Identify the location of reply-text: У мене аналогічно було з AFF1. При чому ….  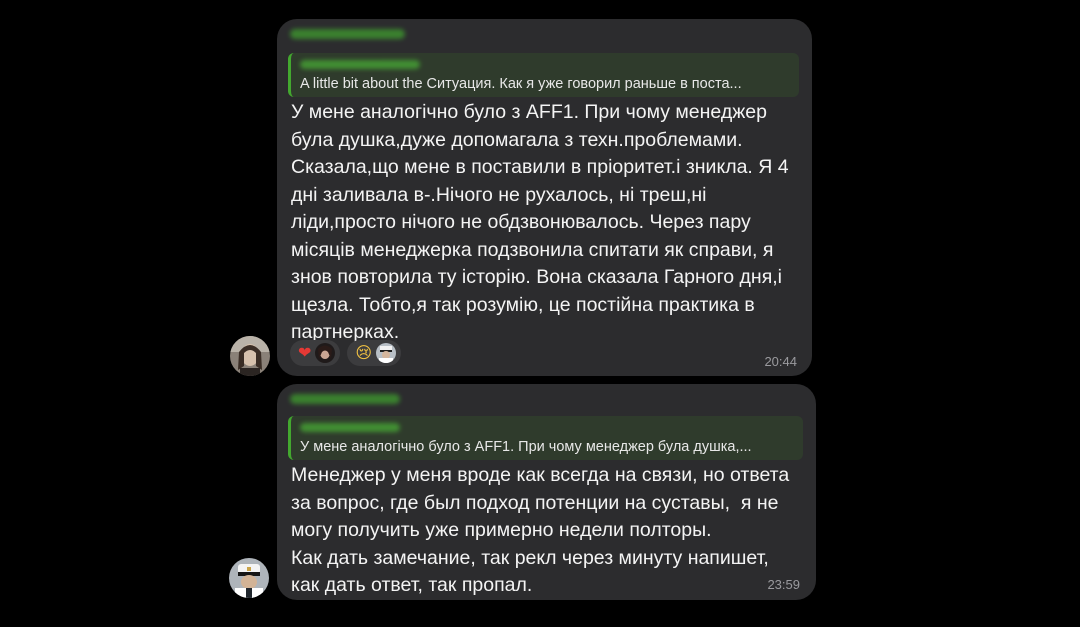
(526, 447).